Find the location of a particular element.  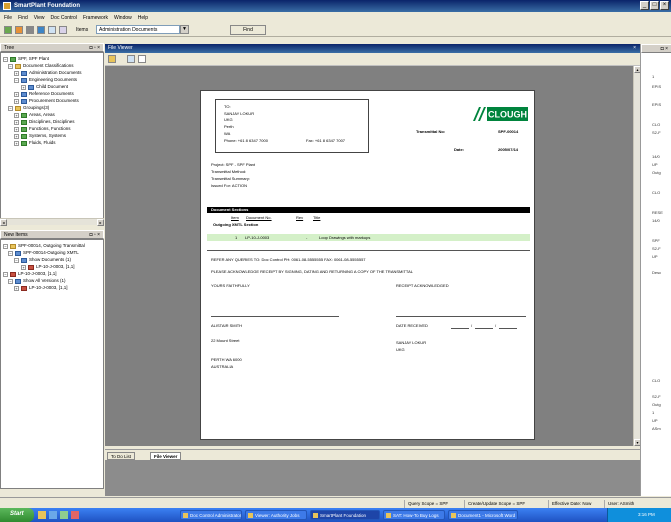

items-label: Items is located at coordinates (82, 30).